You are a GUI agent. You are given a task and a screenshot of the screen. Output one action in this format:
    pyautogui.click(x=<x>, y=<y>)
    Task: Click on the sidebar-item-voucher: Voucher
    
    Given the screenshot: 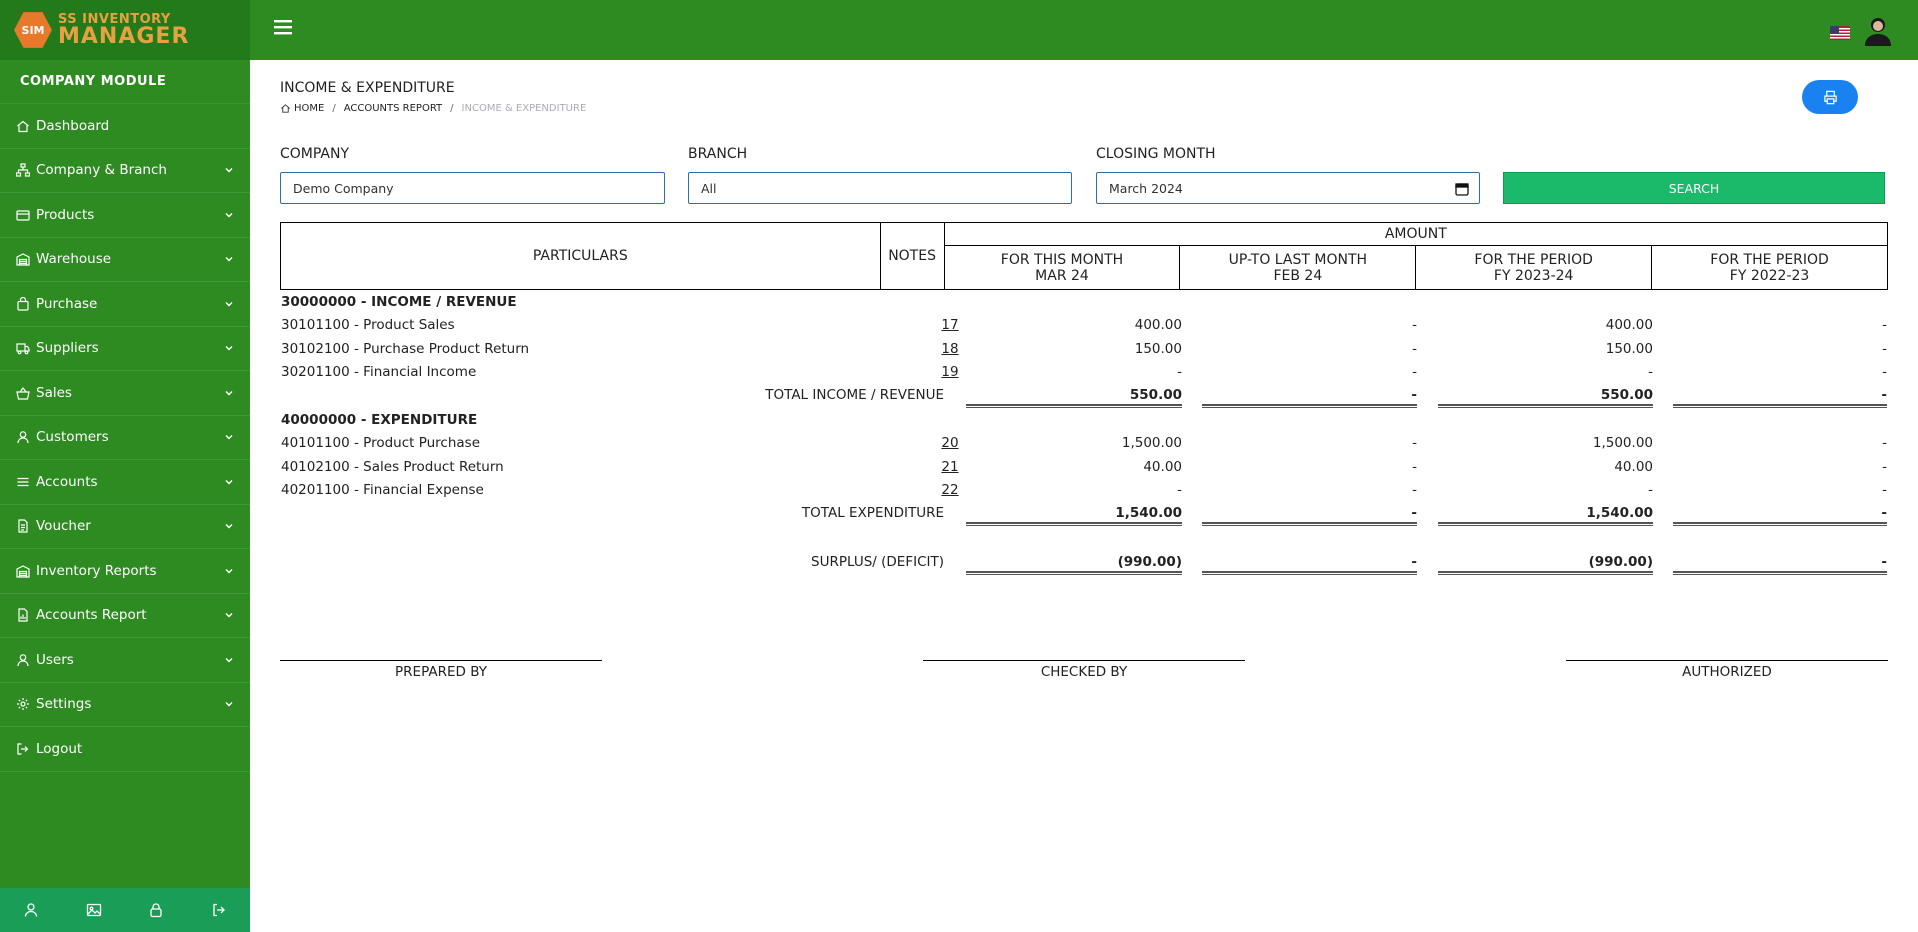 What is the action you would take?
    pyautogui.click(x=125, y=527)
    